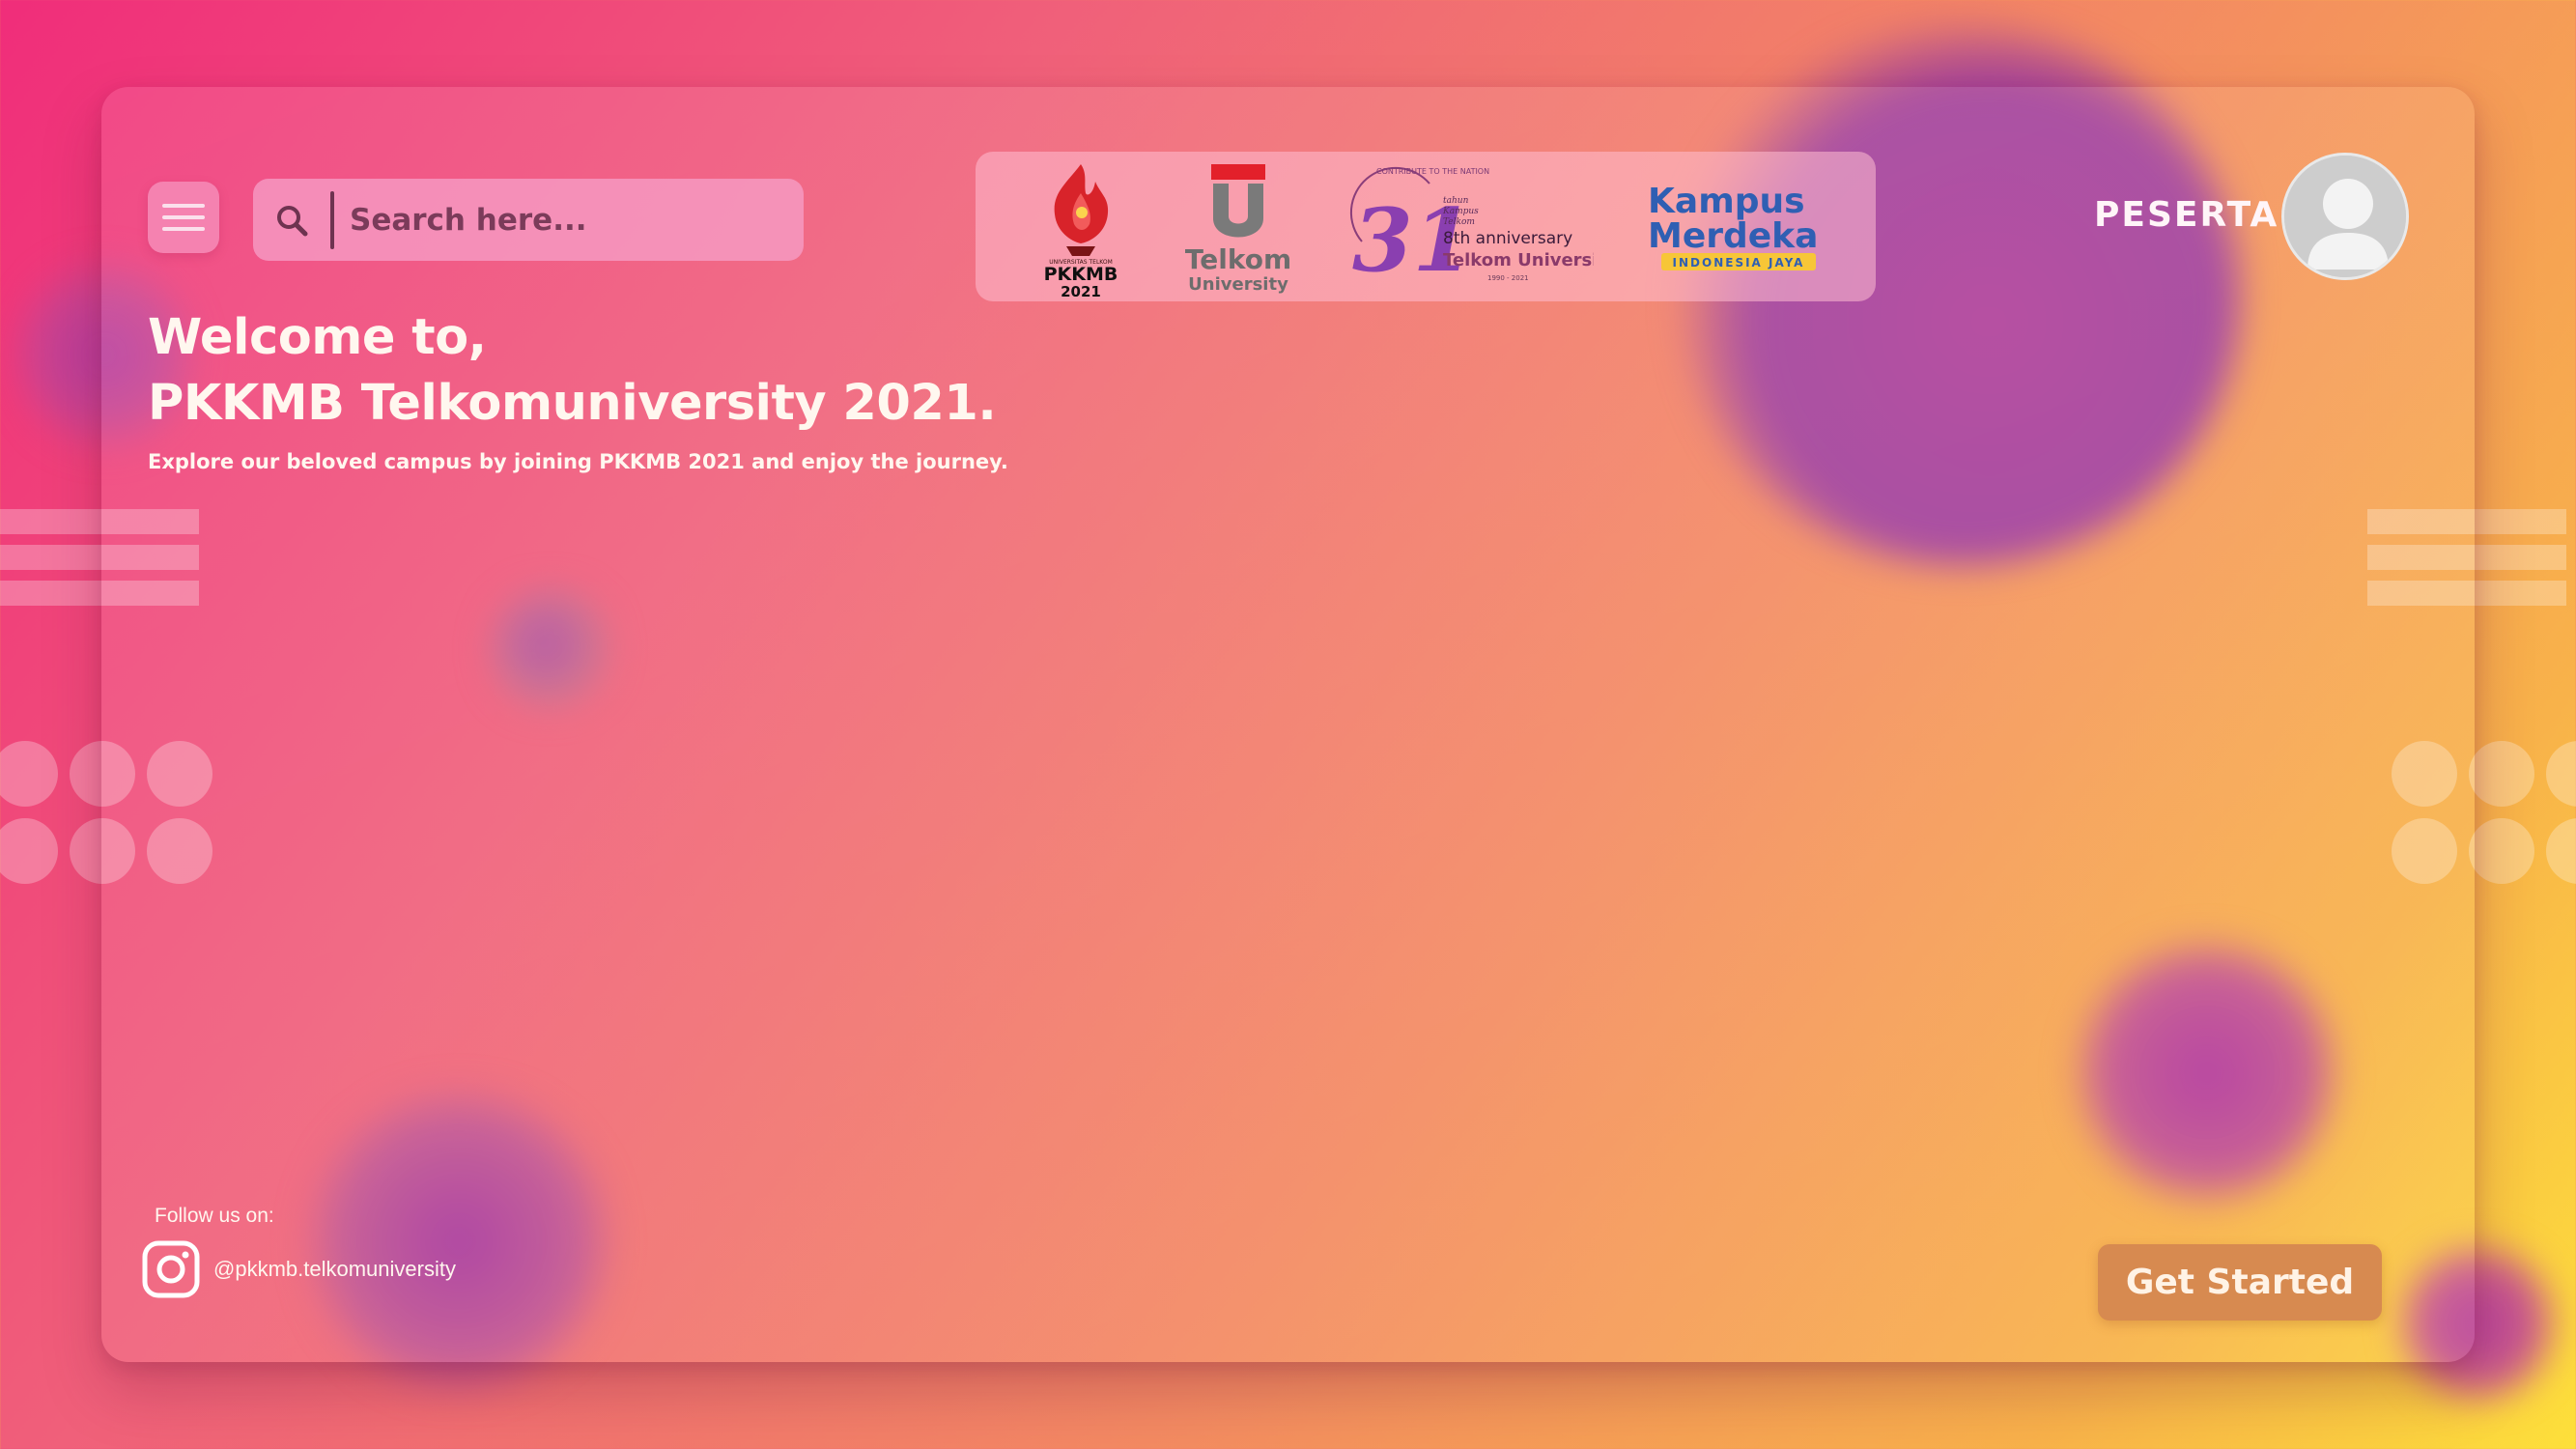 The height and width of the screenshot is (1449, 2576). I want to click on menu-button, so click(183, 217).